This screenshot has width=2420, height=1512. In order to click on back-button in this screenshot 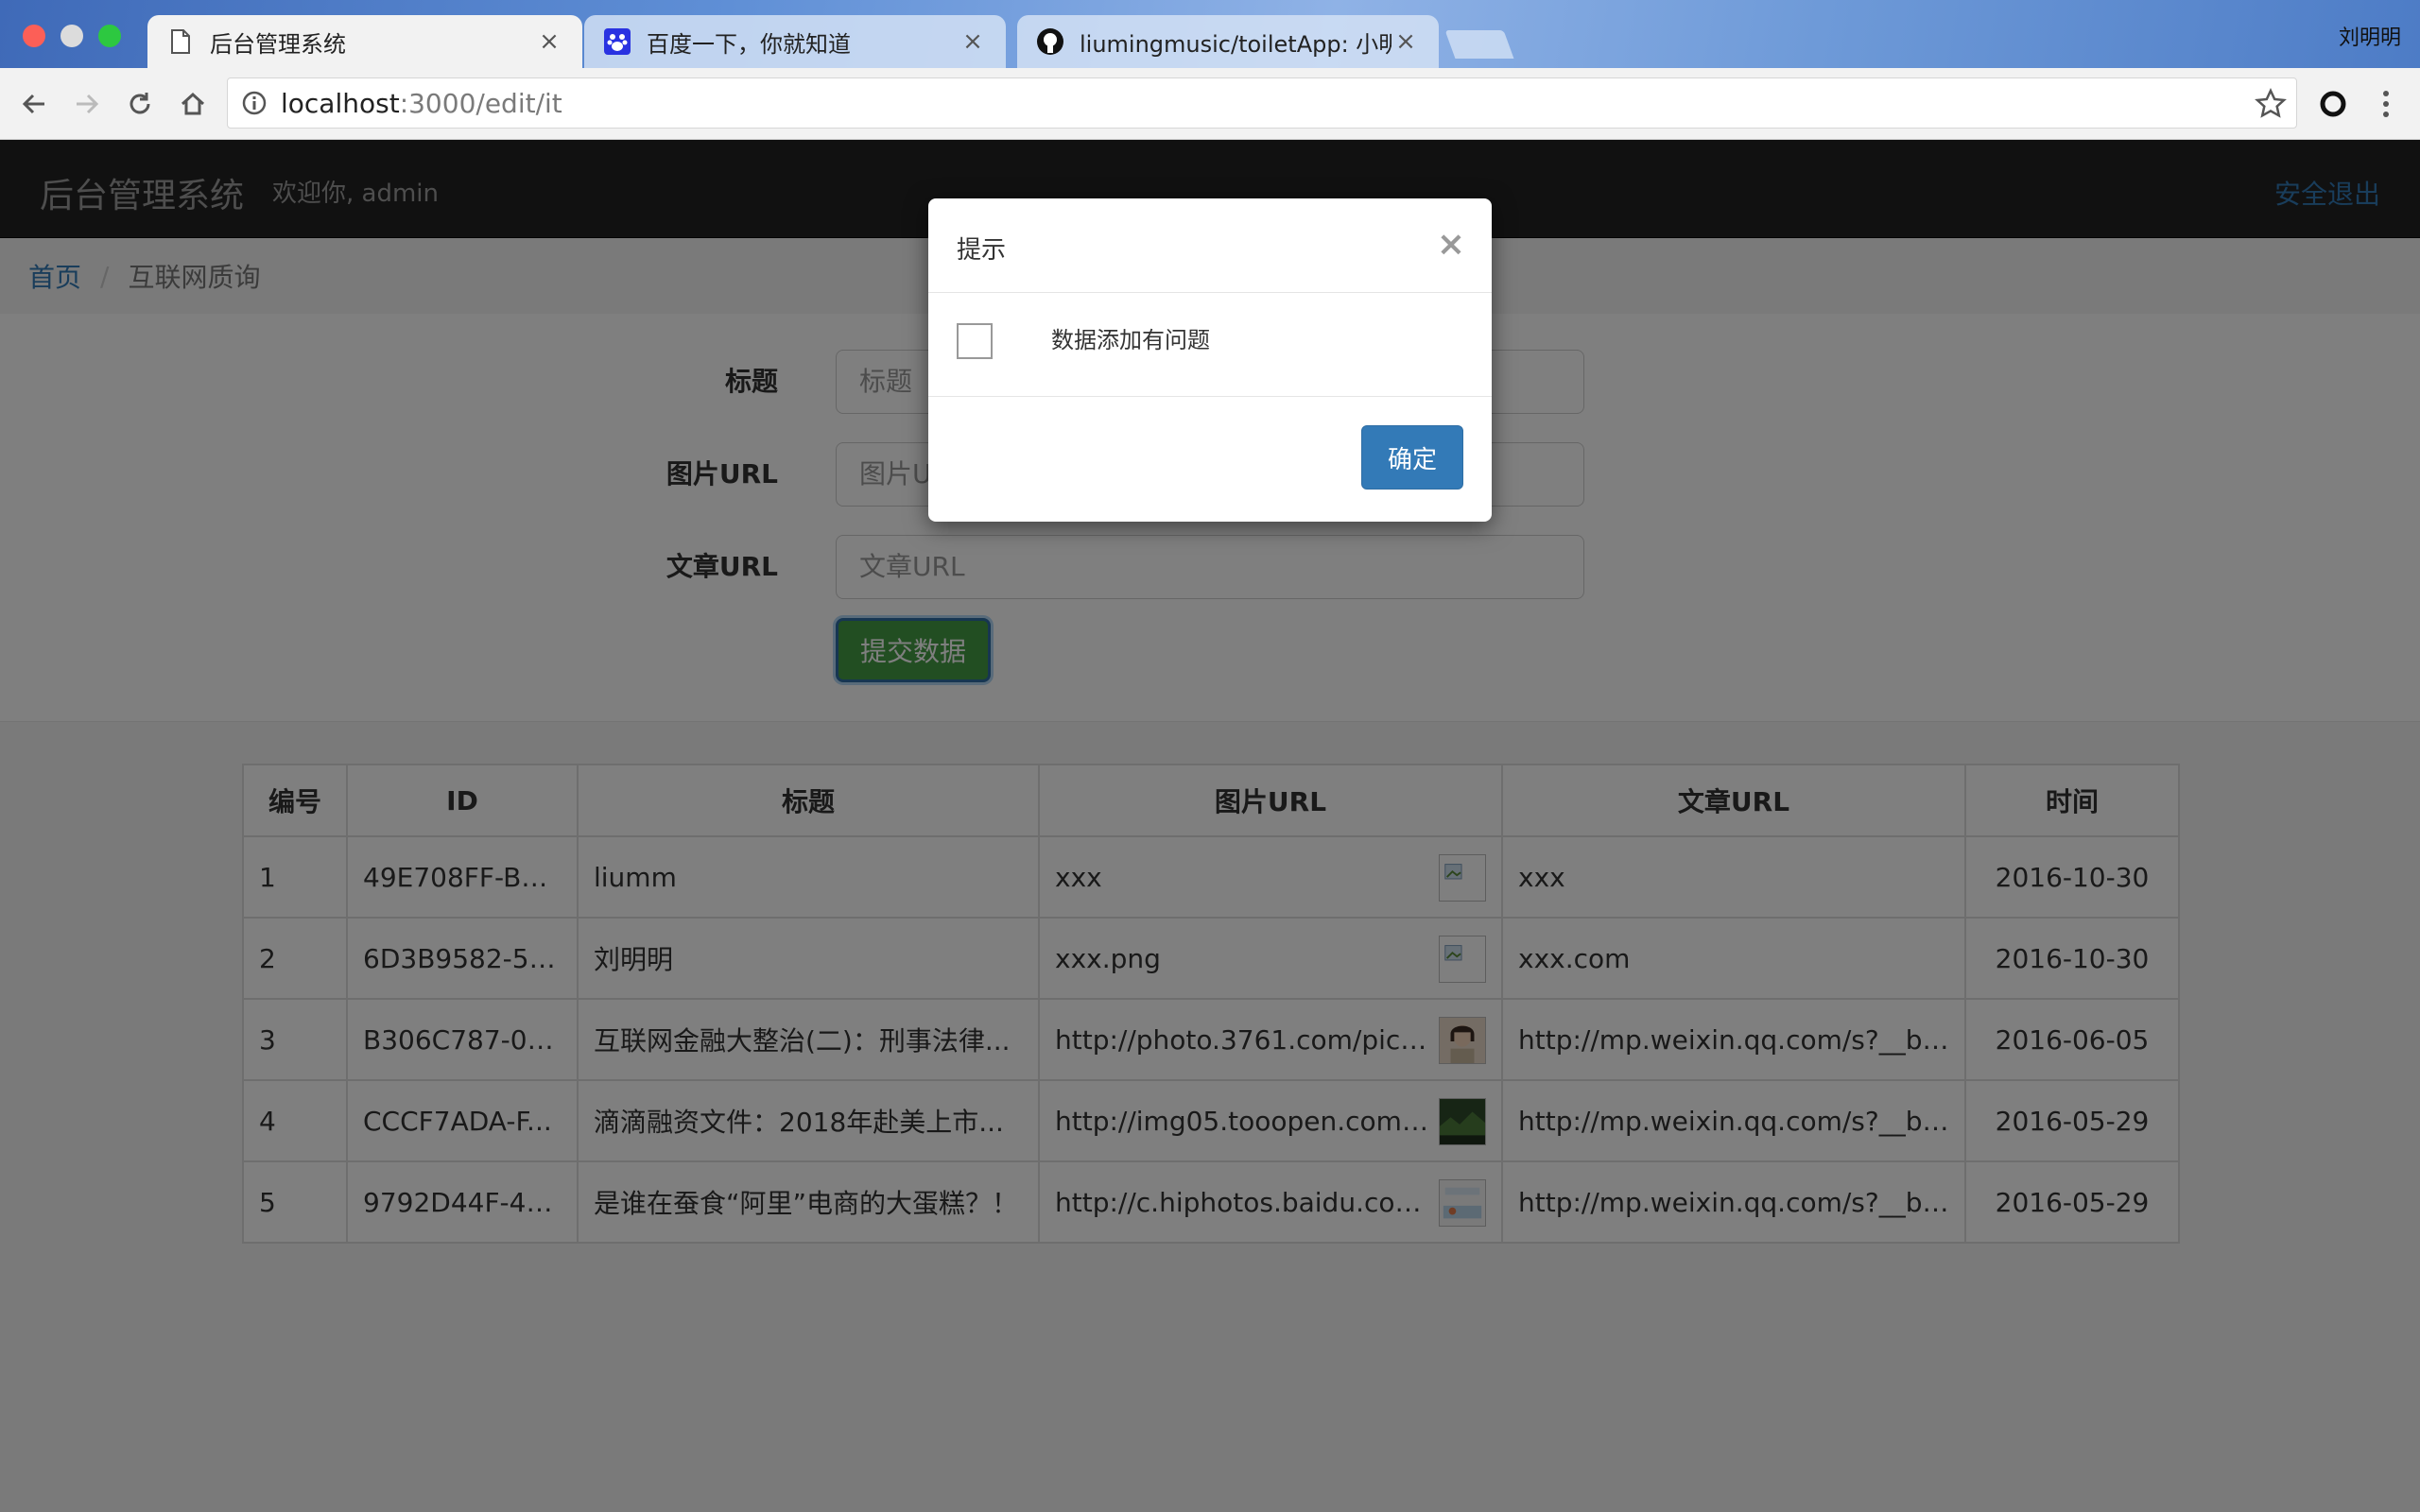, I will do `click(34, 104)`.